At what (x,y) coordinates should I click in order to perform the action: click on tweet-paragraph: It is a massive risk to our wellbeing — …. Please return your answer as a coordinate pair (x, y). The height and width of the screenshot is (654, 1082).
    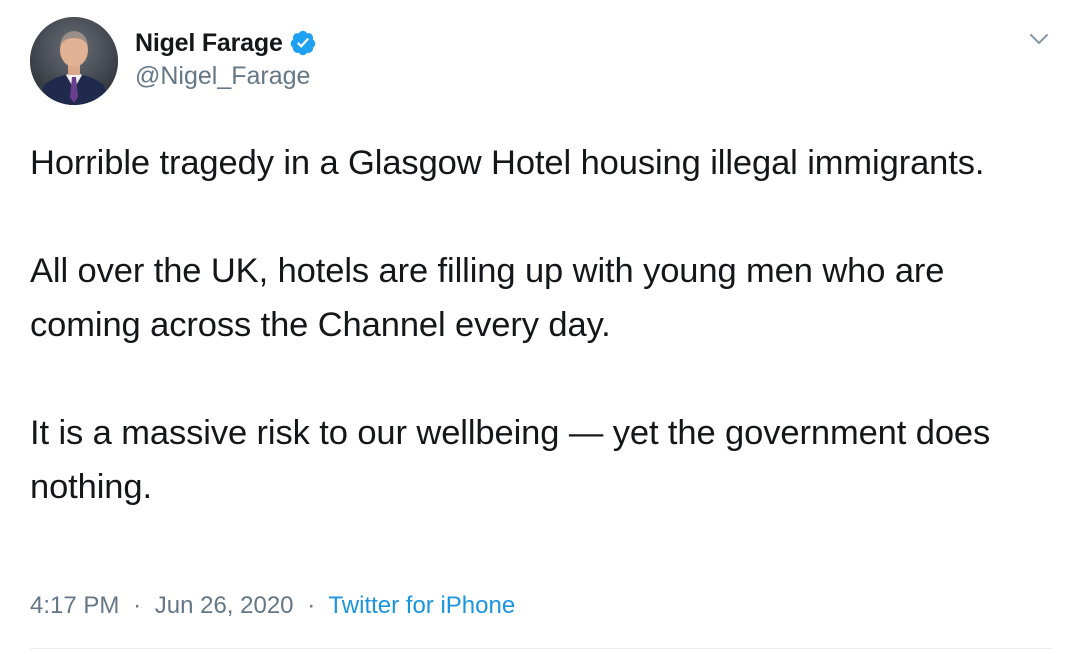
    Looking at the image, I should click on (510, 460).